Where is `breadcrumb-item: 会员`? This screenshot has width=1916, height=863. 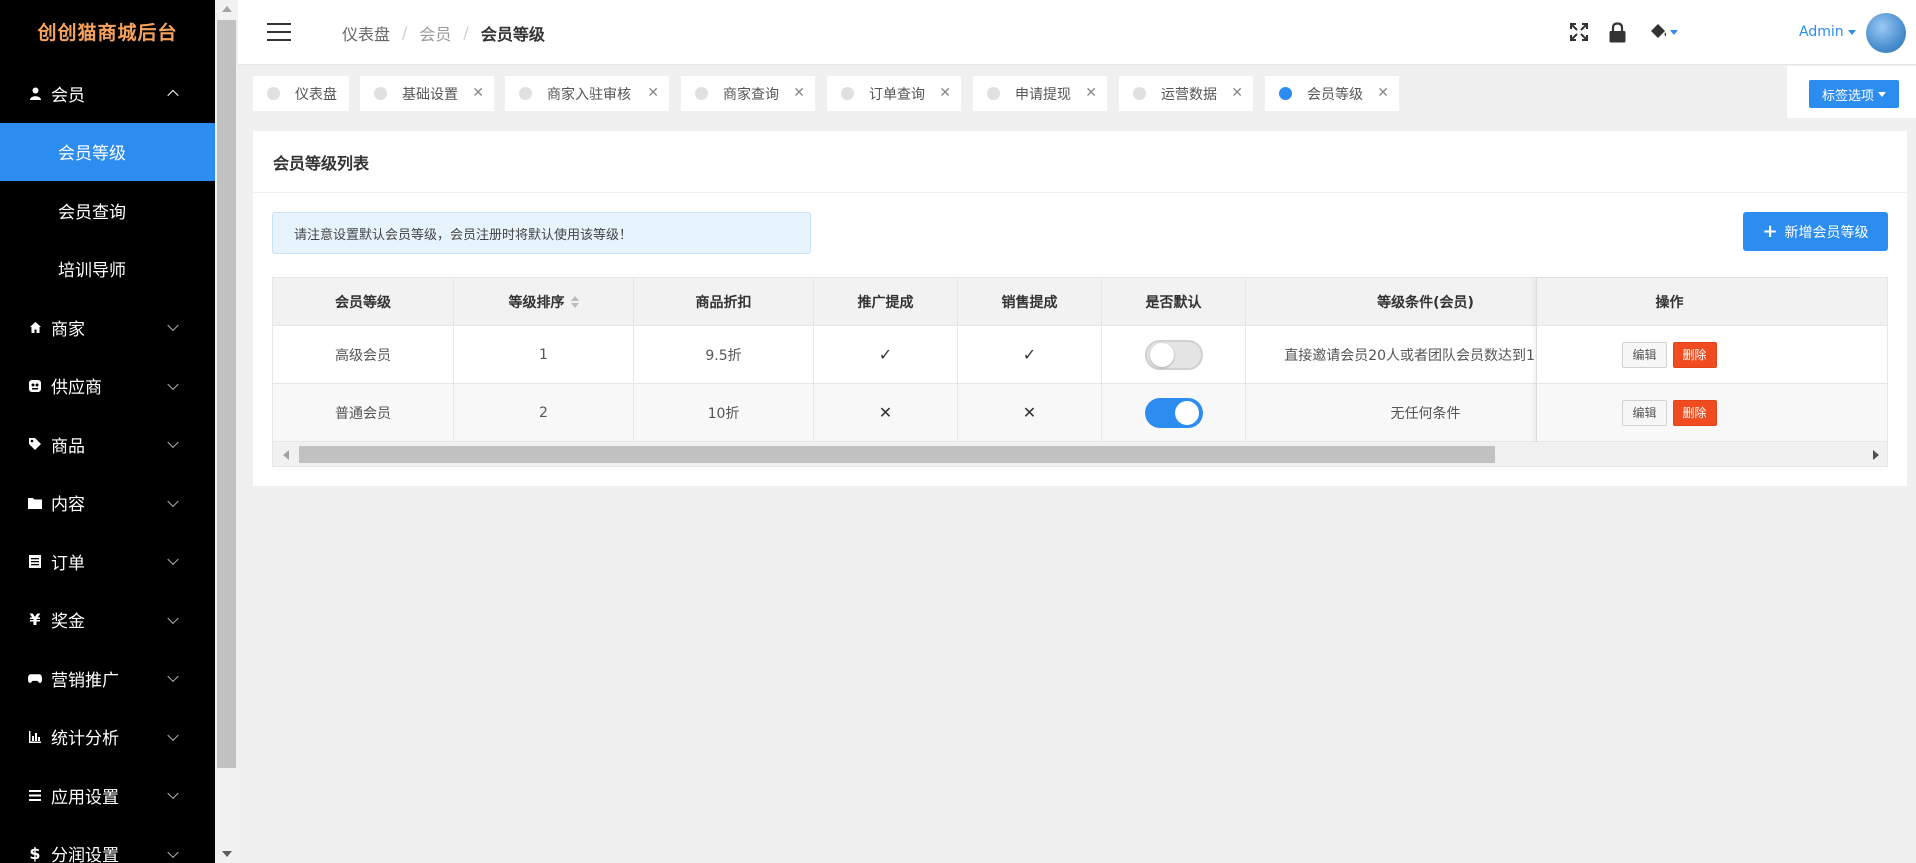
breadcrumb-item: 会员 is located at coordinates (435, 33).